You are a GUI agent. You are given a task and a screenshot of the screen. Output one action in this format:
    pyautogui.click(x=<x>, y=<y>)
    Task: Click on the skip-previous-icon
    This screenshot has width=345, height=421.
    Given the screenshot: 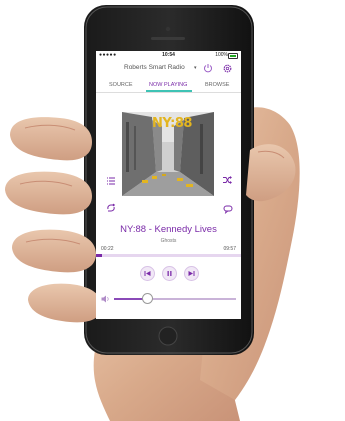 What is the action you would take?
    pyautogui.click(x=147, y=273)
    